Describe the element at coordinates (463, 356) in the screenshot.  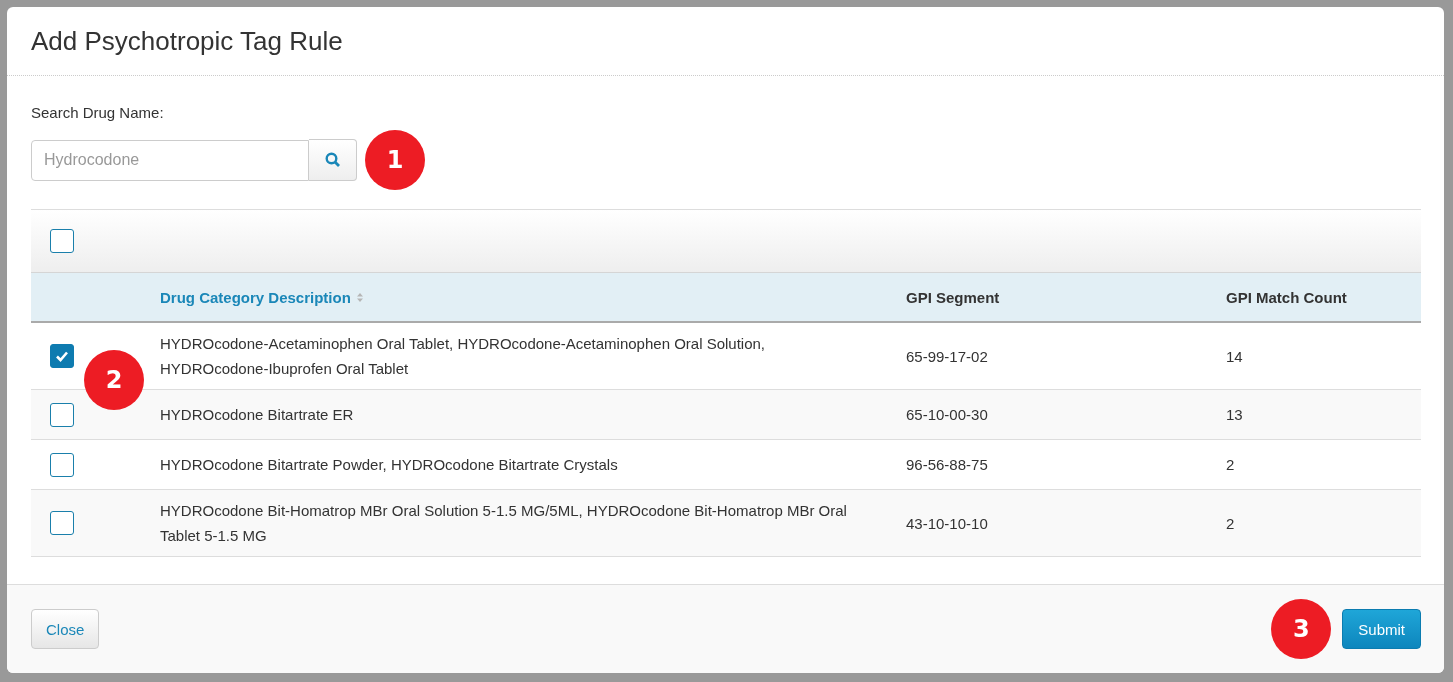
I see `table-cell-text: HYDROcodone-Acetaminophen Oral Tablet, HYDROcodone-Acetaminophen Oral Solution, HYDROcodone-Ibuprofen Oral Tablet` at that location.